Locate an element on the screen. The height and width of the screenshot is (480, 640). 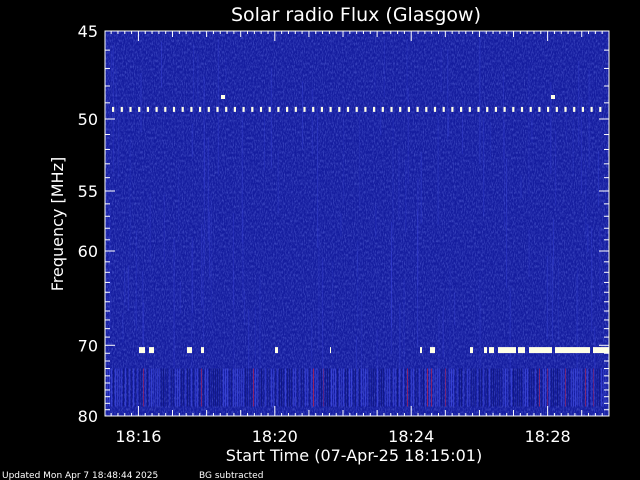
y-tick-label: 70 is located at coordinates (88, 345).